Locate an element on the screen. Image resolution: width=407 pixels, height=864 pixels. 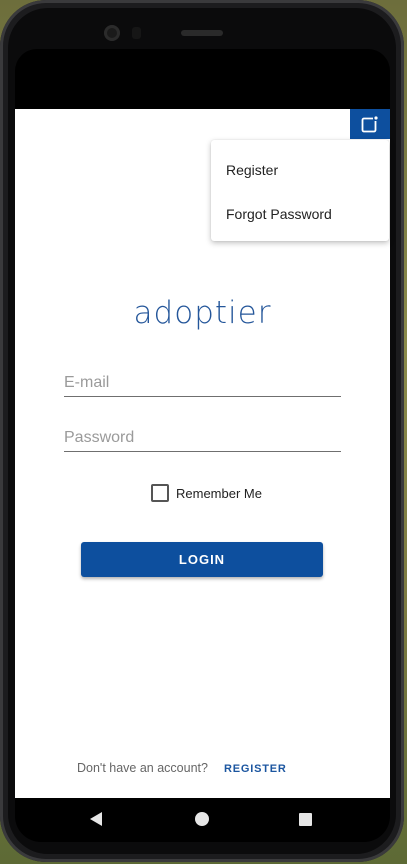
corner-menu-button is located at coordinates (370, 124).